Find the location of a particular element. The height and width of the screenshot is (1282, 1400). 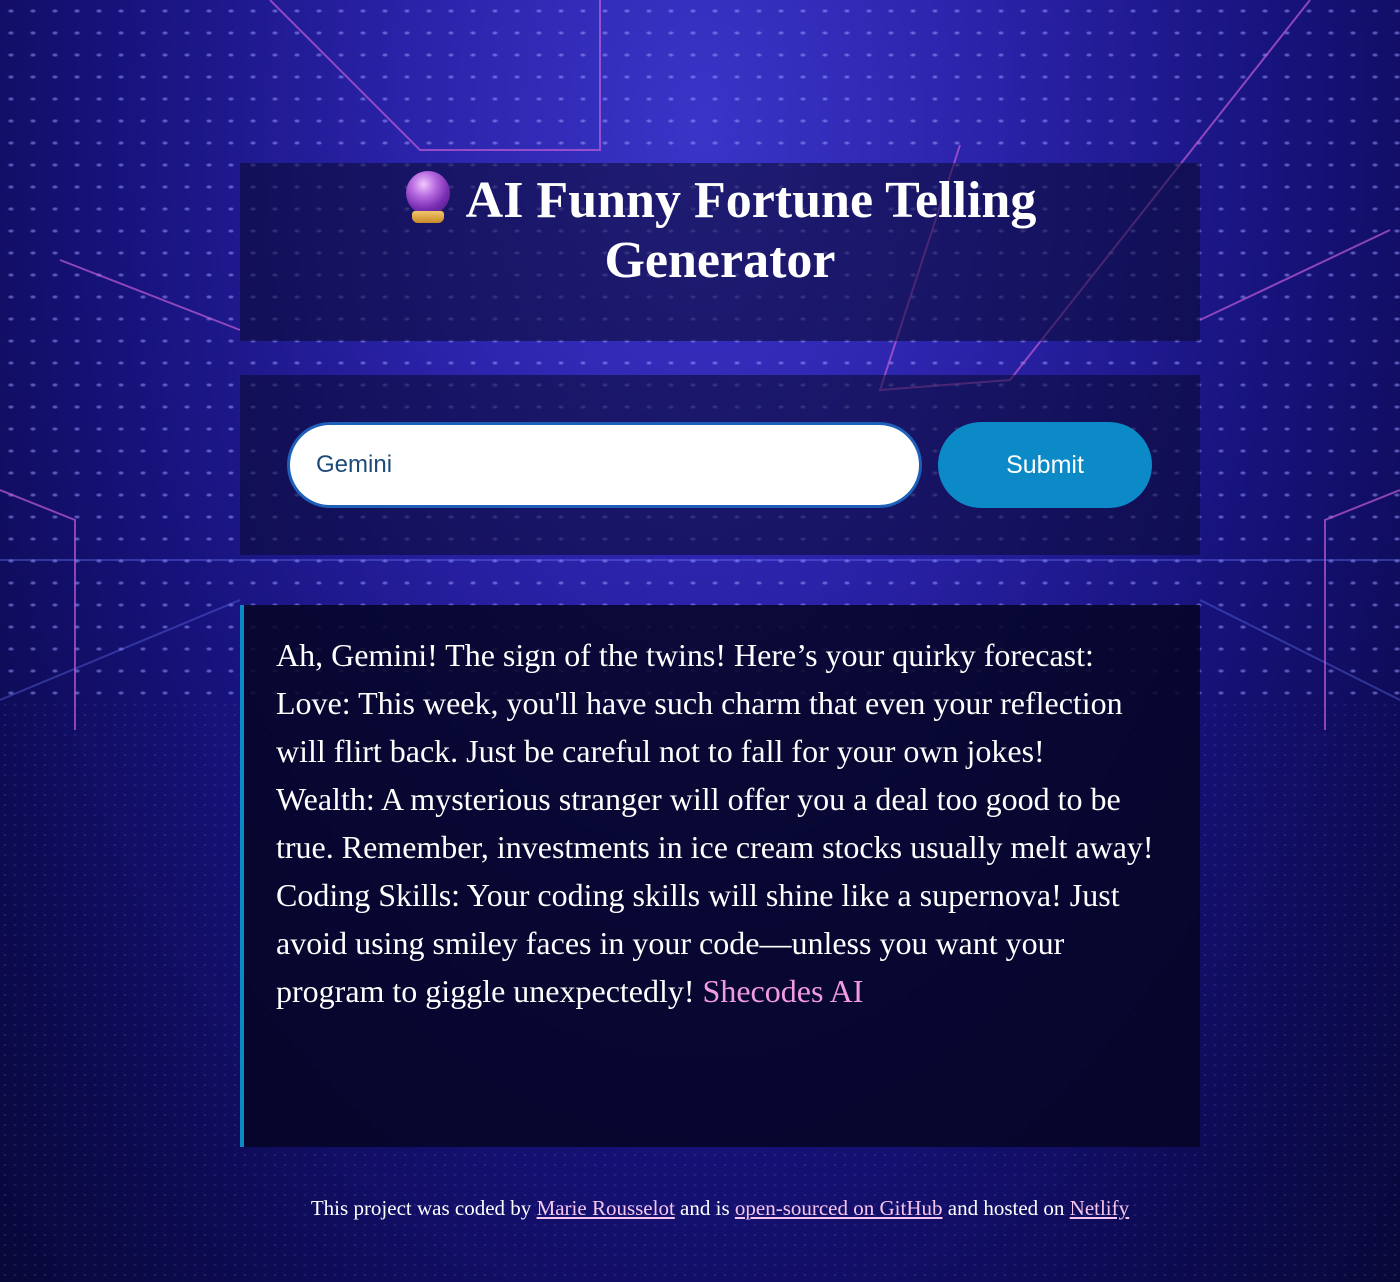

header: AI Funny Fortune Telling Generator is located at coordinates (720, 252).